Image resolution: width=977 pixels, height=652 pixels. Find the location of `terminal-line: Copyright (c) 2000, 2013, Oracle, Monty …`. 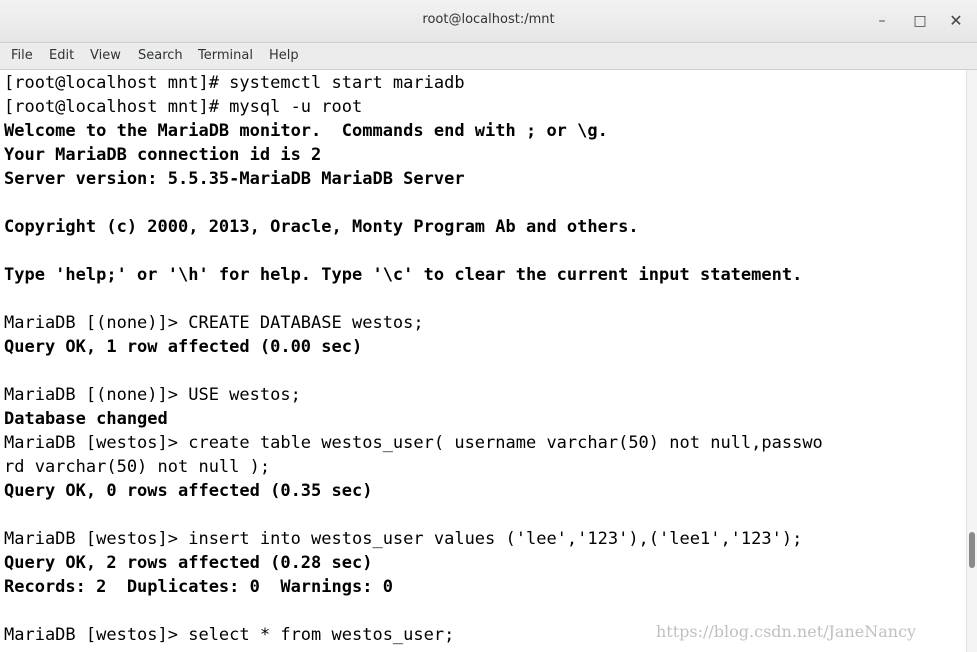

terminal-line: Copyright (c) 2000, 2013, Oracle, Monty … is located at coordinates (321, 227).